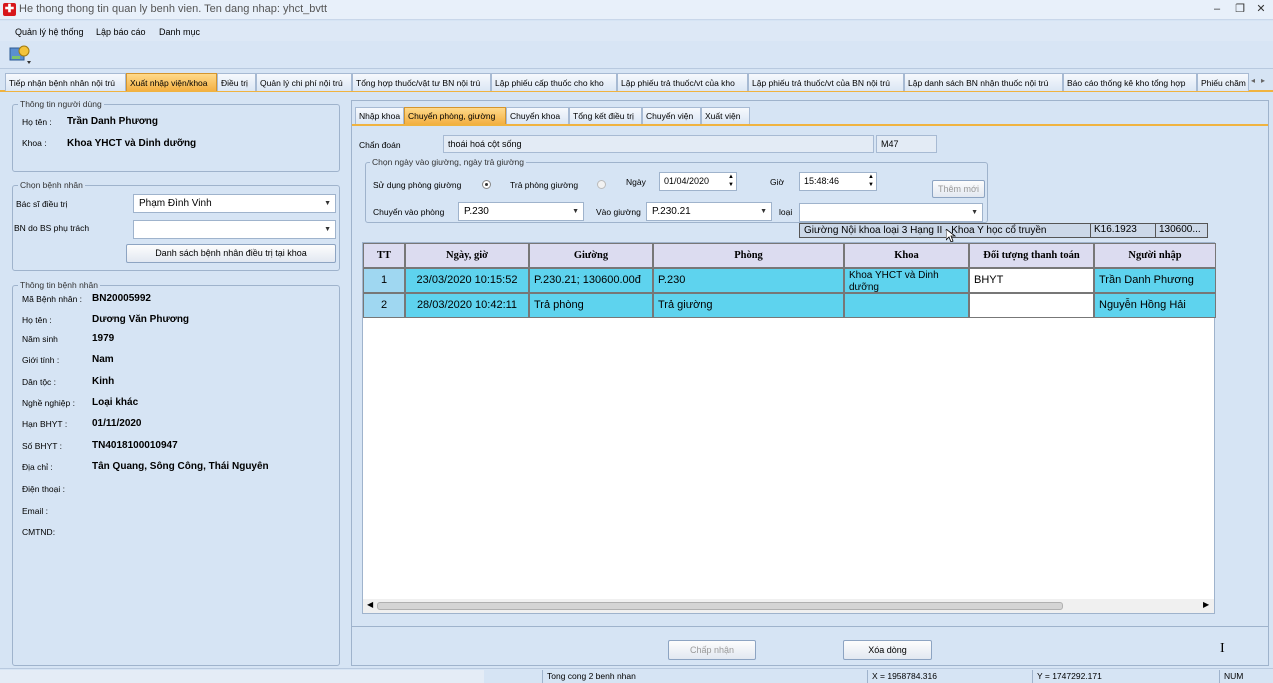 This screenshot has height=683, width=1273. Describe the element at coordinates (121, 32) in the screenshot. I see `menu-reports: Lập báo cáo` at that location.